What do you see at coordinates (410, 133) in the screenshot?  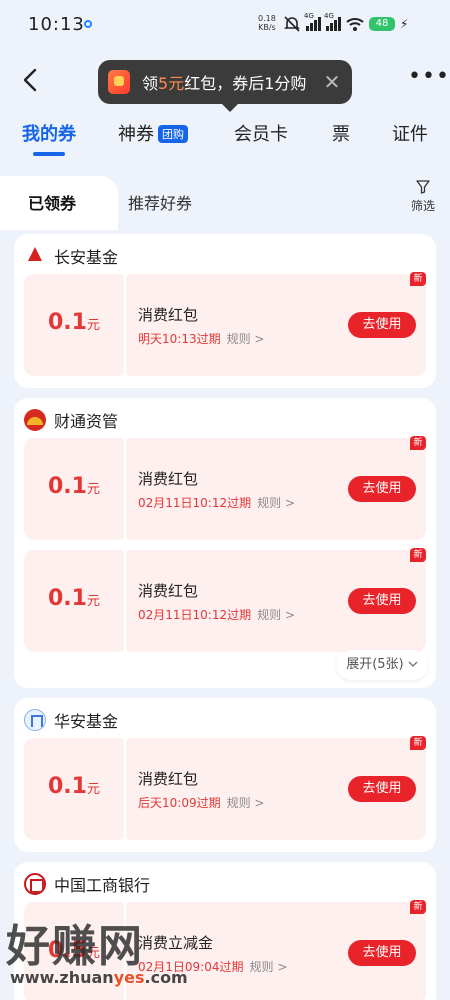 I see `tab-documents: 证件` at bounding box center [410, 133].